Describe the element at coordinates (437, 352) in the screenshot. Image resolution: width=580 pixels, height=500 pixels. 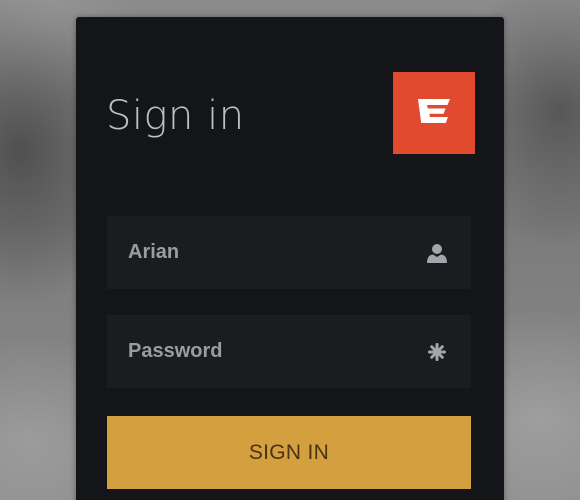
I see `asterisk-icon` at that location.